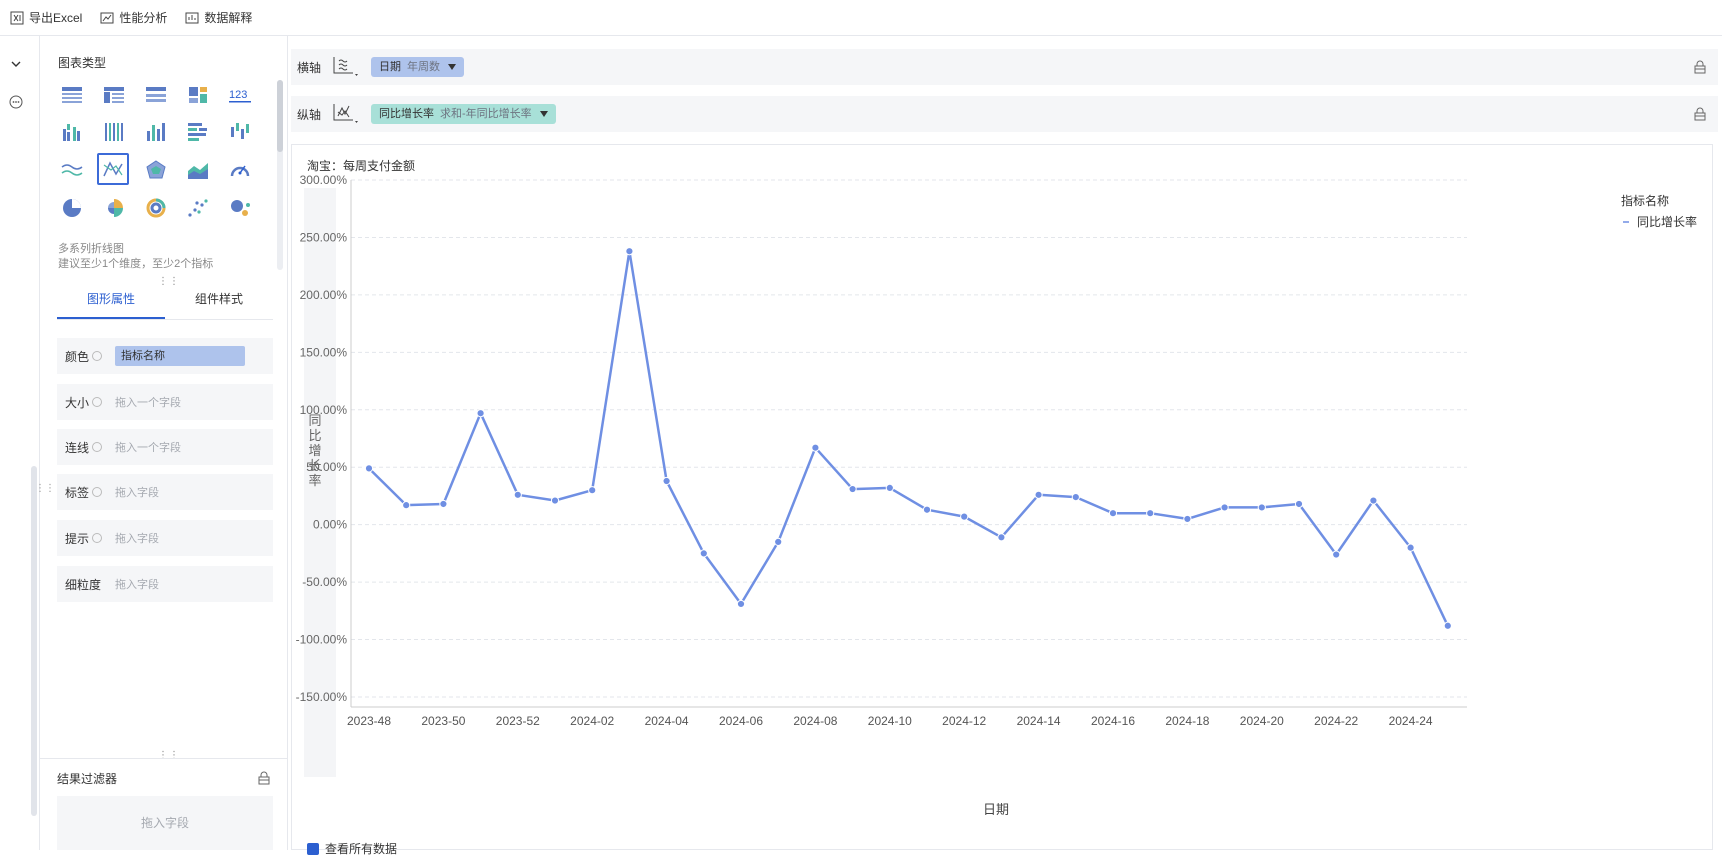 The width and height of the screenshot is (1722, 857). Describe the element at coordinates (165, 584) in the screenshot. I see `attr-row-granularity: 细粒度 拖入字段` at that location.